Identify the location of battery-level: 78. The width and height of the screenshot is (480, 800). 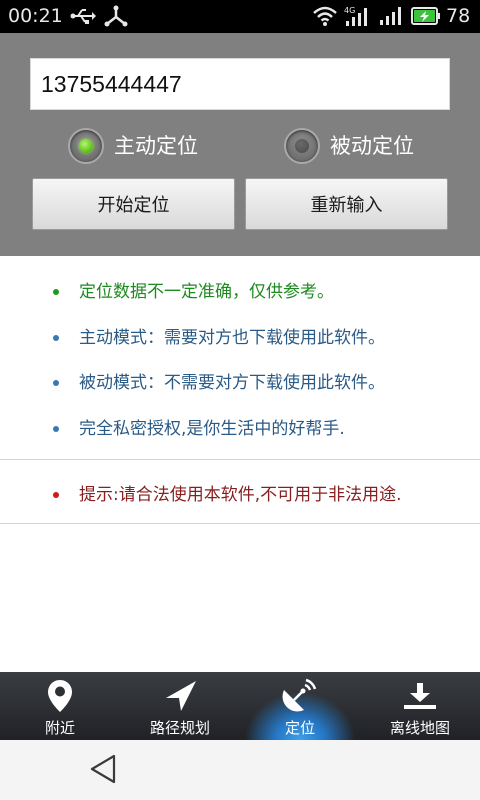
(458, 16).